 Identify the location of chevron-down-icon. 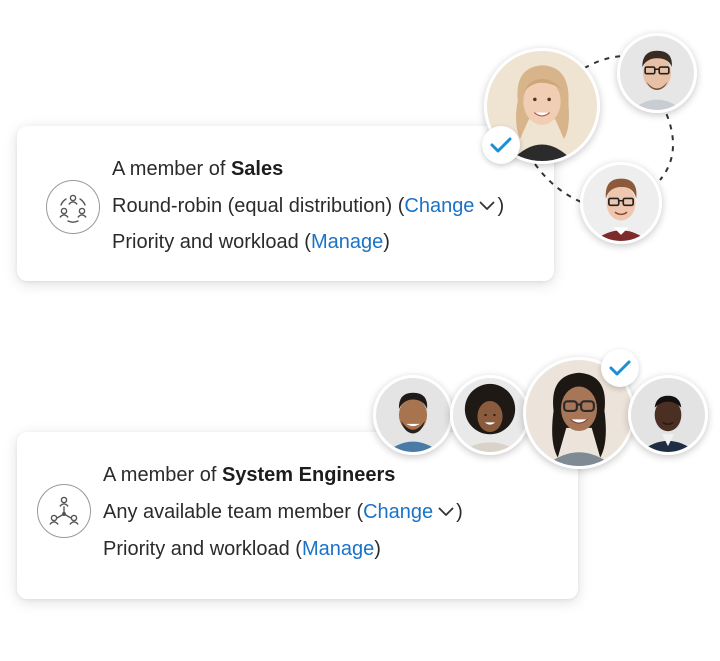
(446, 511).